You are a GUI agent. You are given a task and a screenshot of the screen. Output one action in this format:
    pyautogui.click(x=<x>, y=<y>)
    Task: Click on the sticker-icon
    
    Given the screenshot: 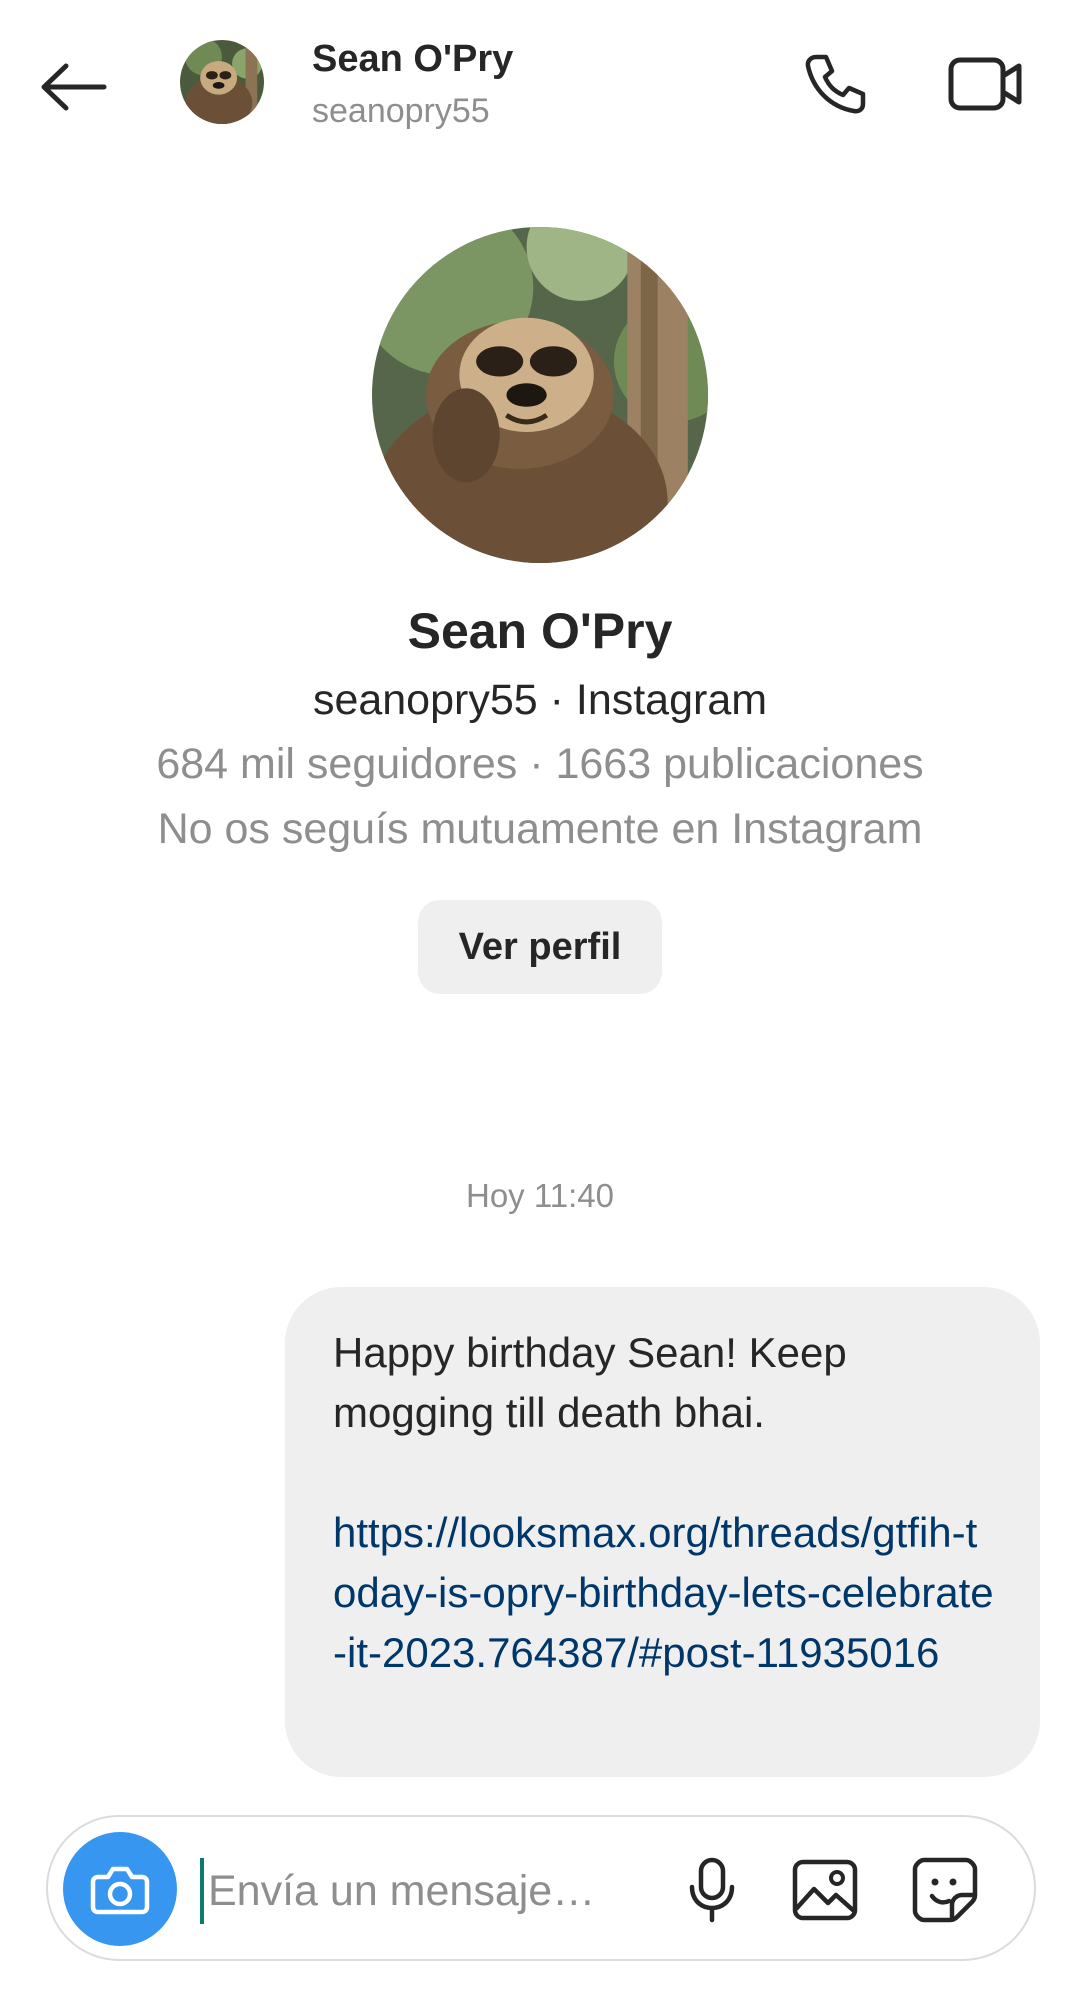 What is the action you would take?
    pyautogui.click(x=945, y=1890)
    